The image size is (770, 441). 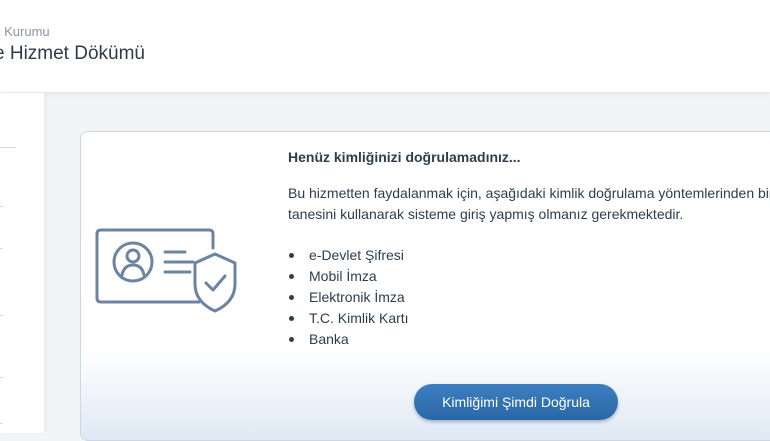 I want to click on list-item: Mobil İmza, so click(x=348, y=276).